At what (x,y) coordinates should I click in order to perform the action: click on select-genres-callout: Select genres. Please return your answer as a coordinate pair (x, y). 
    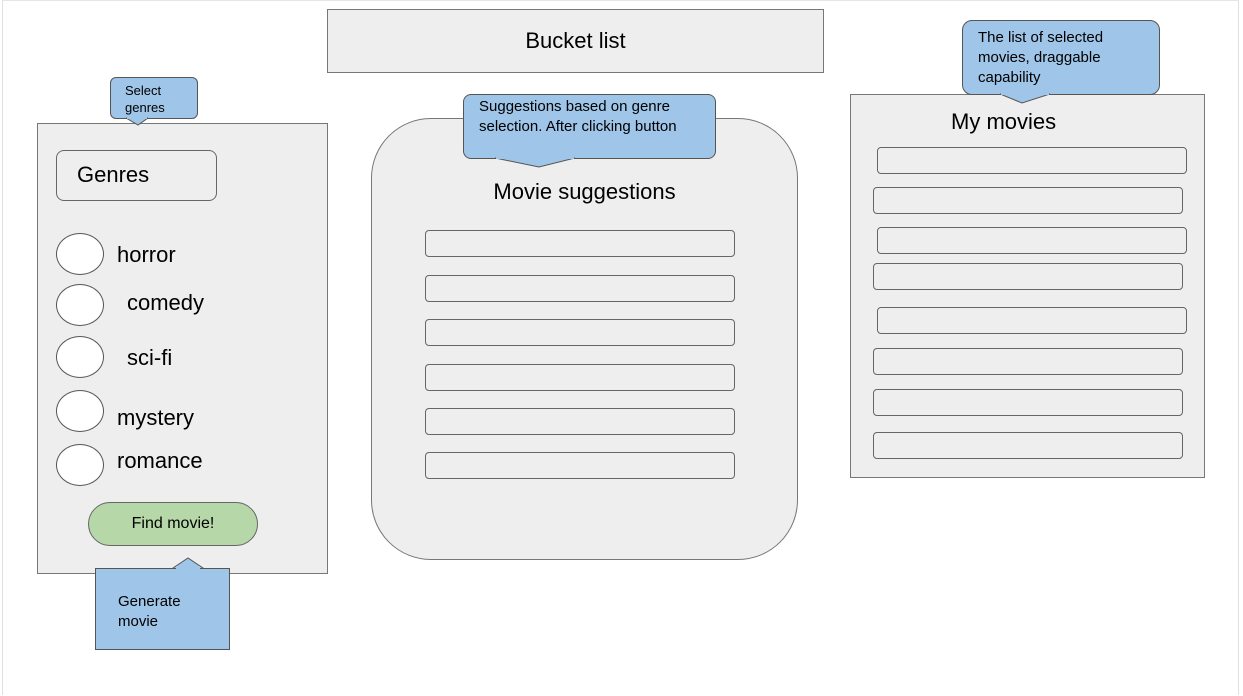
    Looking at the image, I should click on (154, 98).